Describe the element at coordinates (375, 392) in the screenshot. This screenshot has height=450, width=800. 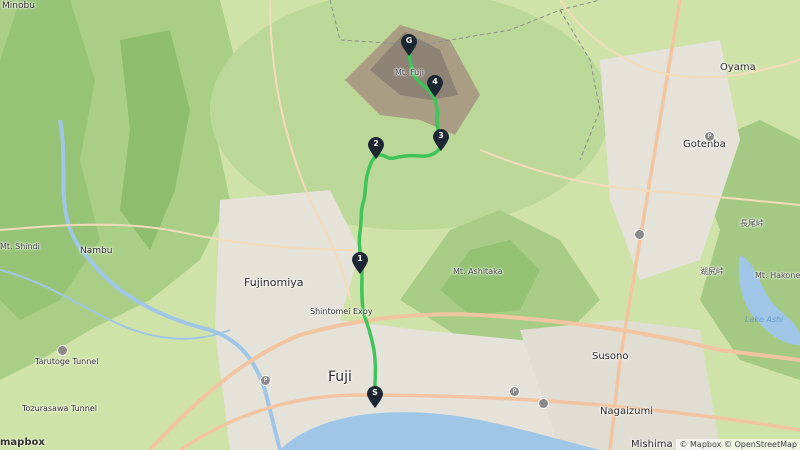
I see `marker-label: S` at that location.